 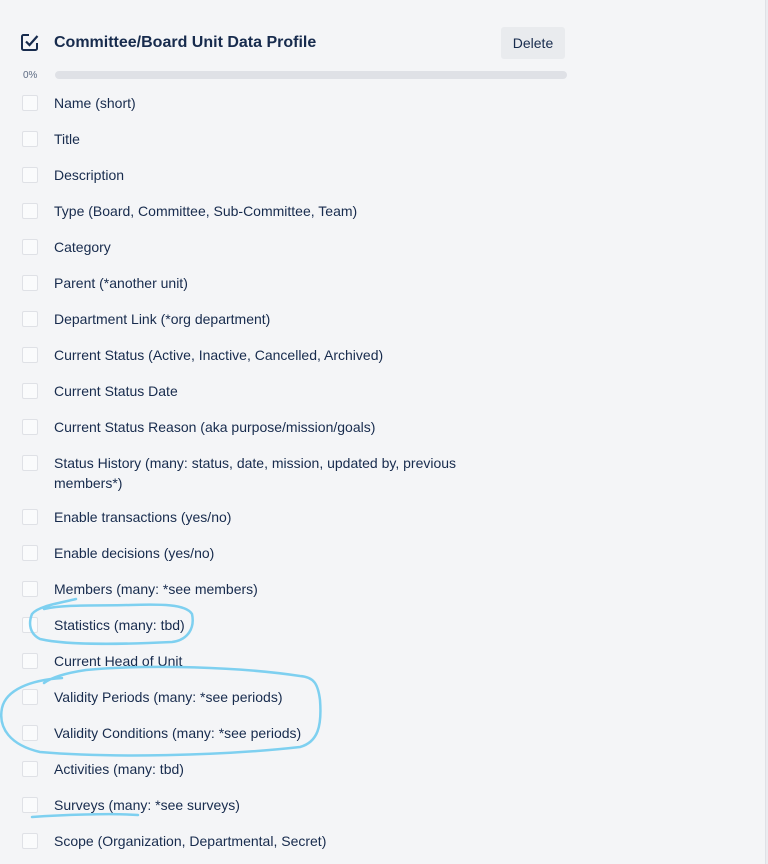 What do you see at coordinates (311, 75) in the screenshot?
I see `progress-bar` at bounding box center [311, 75].